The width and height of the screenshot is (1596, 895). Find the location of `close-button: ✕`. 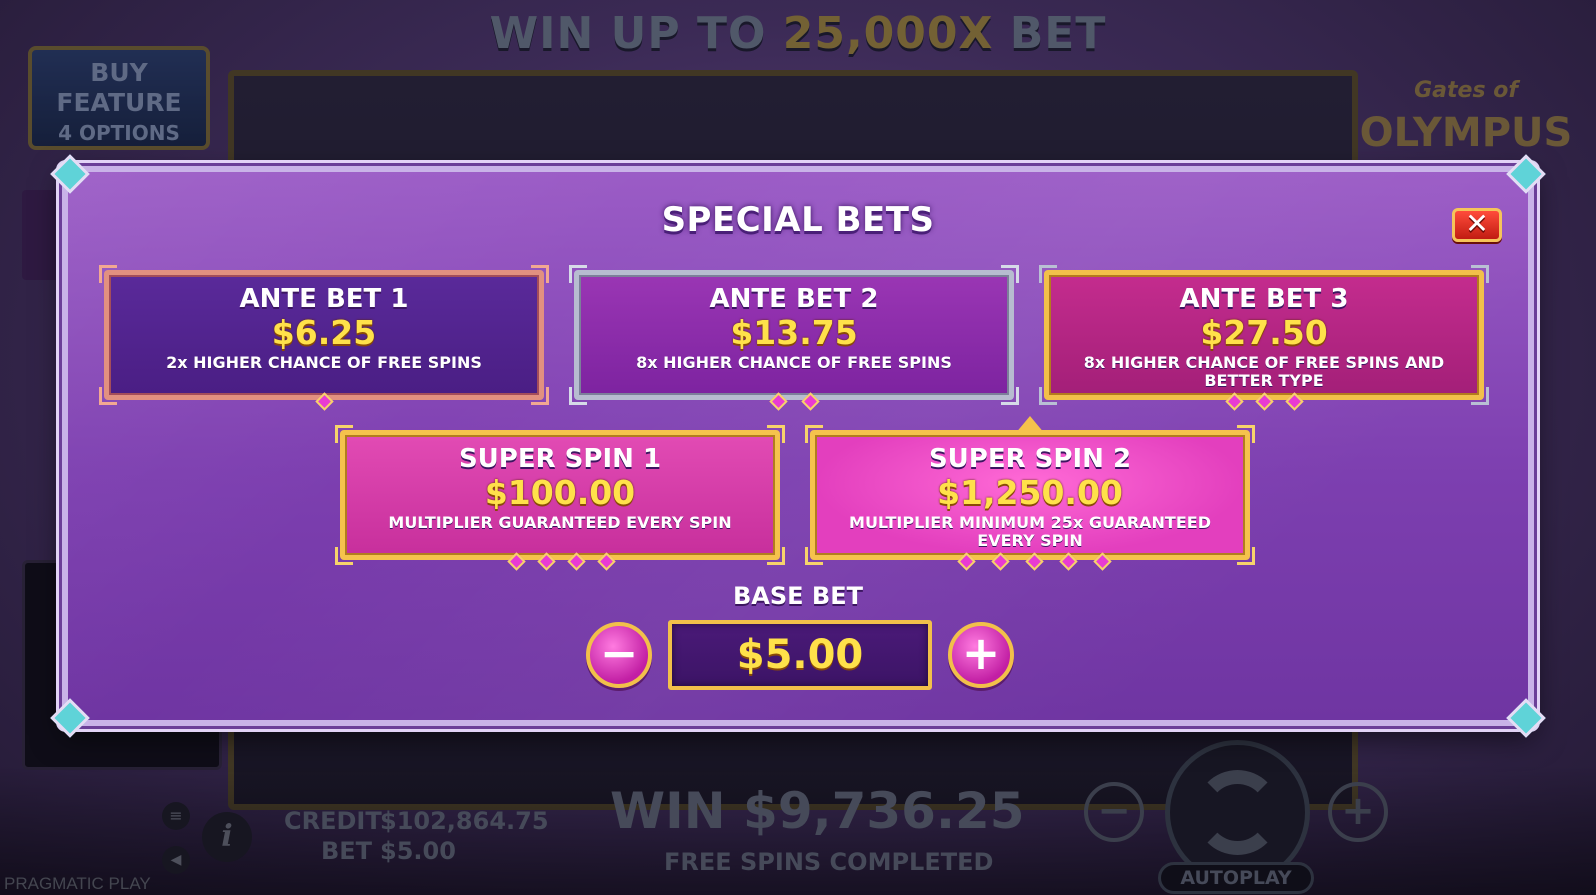

close-button: ✕ is located at coordinates (1477, 225).